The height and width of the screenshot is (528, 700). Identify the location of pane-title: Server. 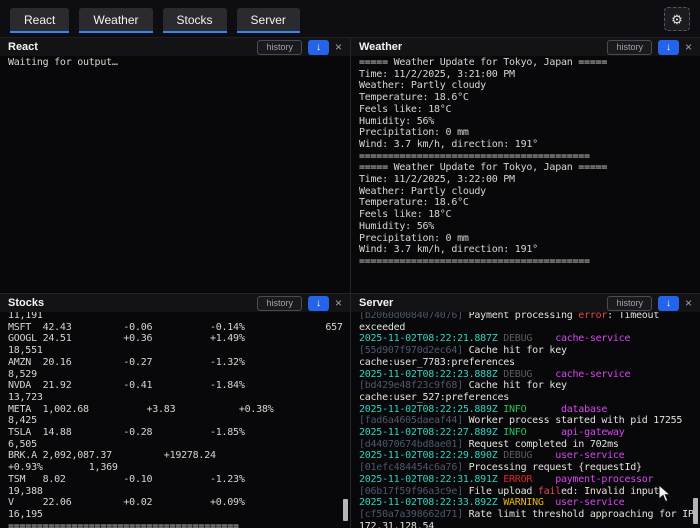
(376, 303).